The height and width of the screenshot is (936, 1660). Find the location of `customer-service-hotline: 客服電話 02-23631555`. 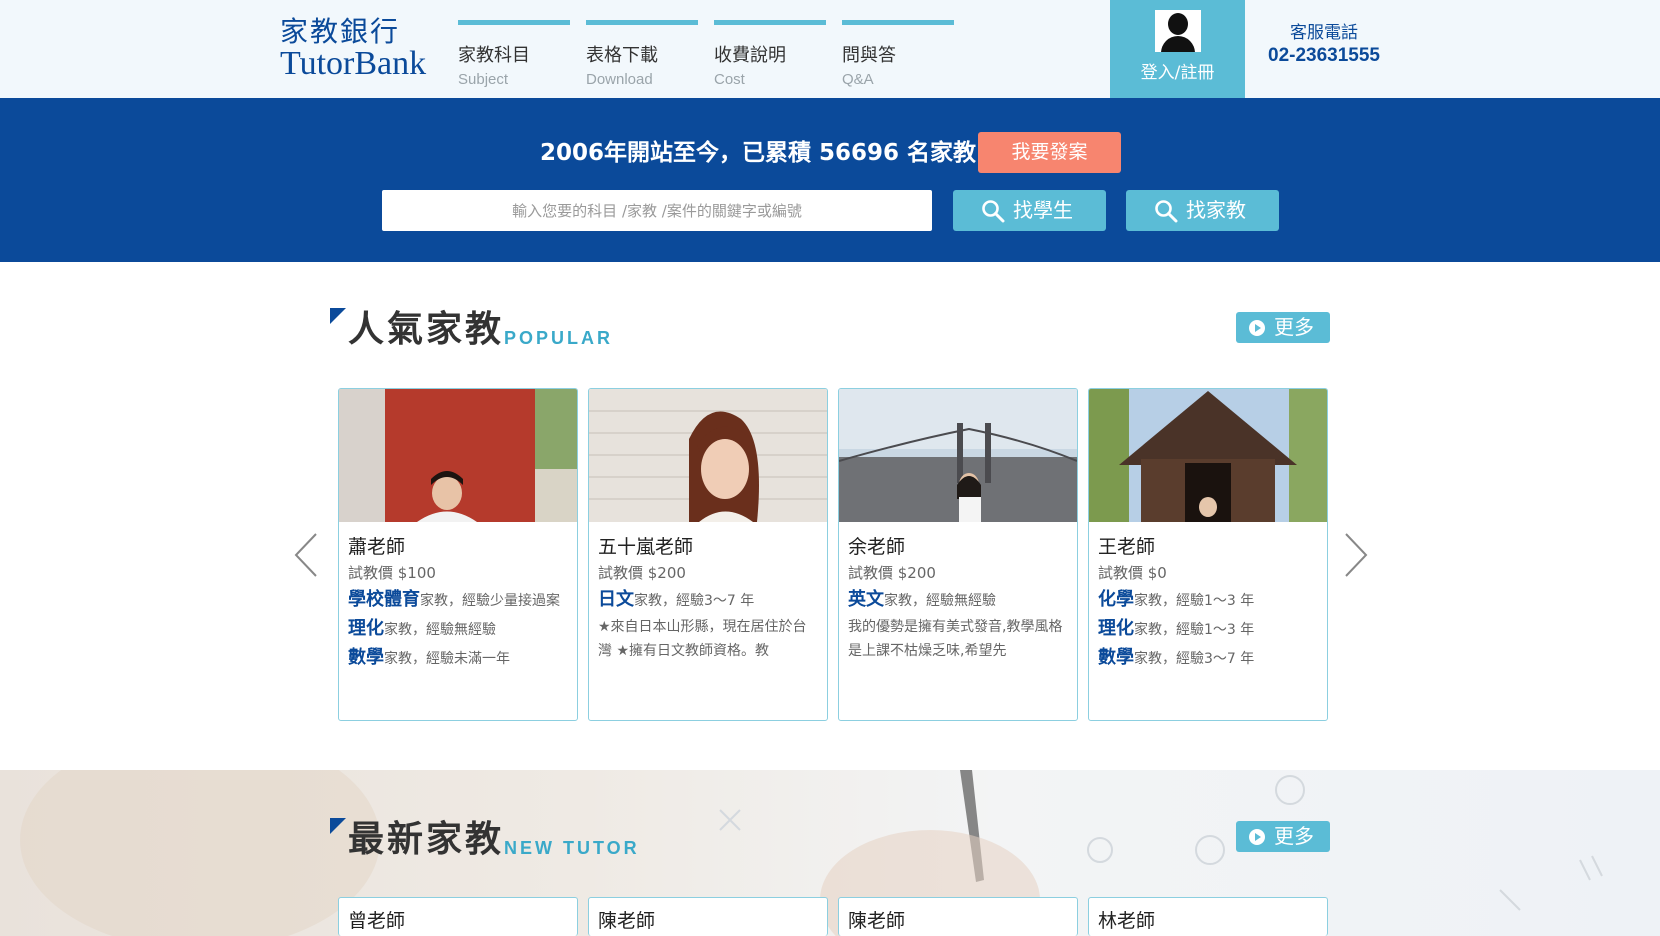

customer-service-hotline: 客服電話 02-23631555 is located at coordinates (1324, 45).